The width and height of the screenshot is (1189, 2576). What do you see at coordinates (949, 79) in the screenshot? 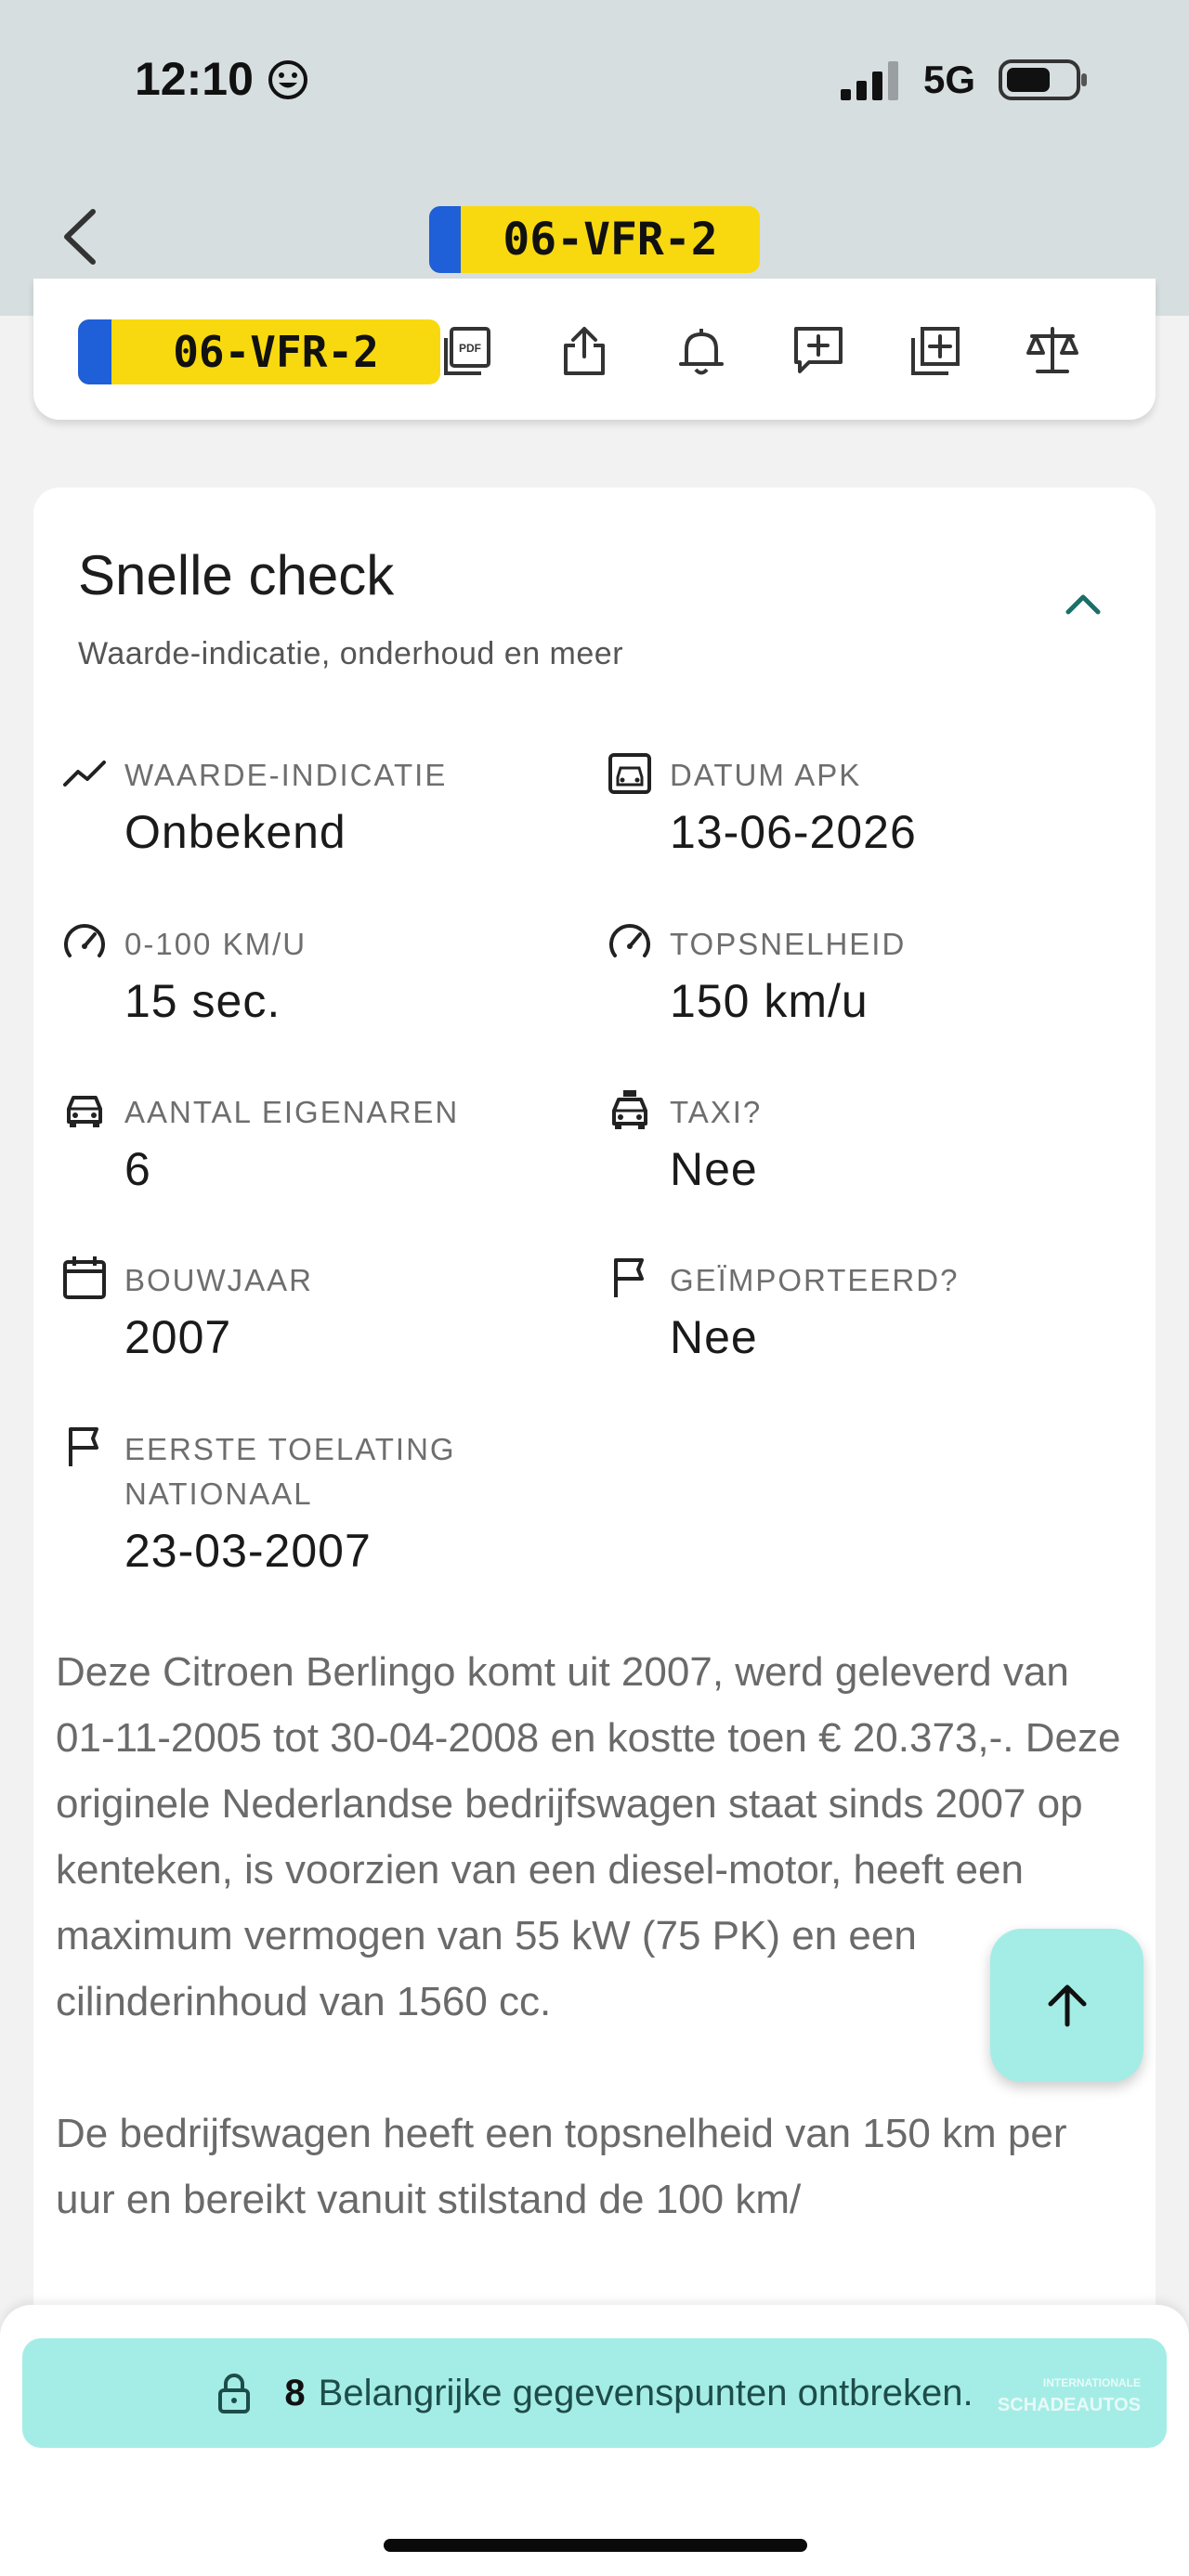
I see `network-type: 5G` at bounding box center [949, 79].